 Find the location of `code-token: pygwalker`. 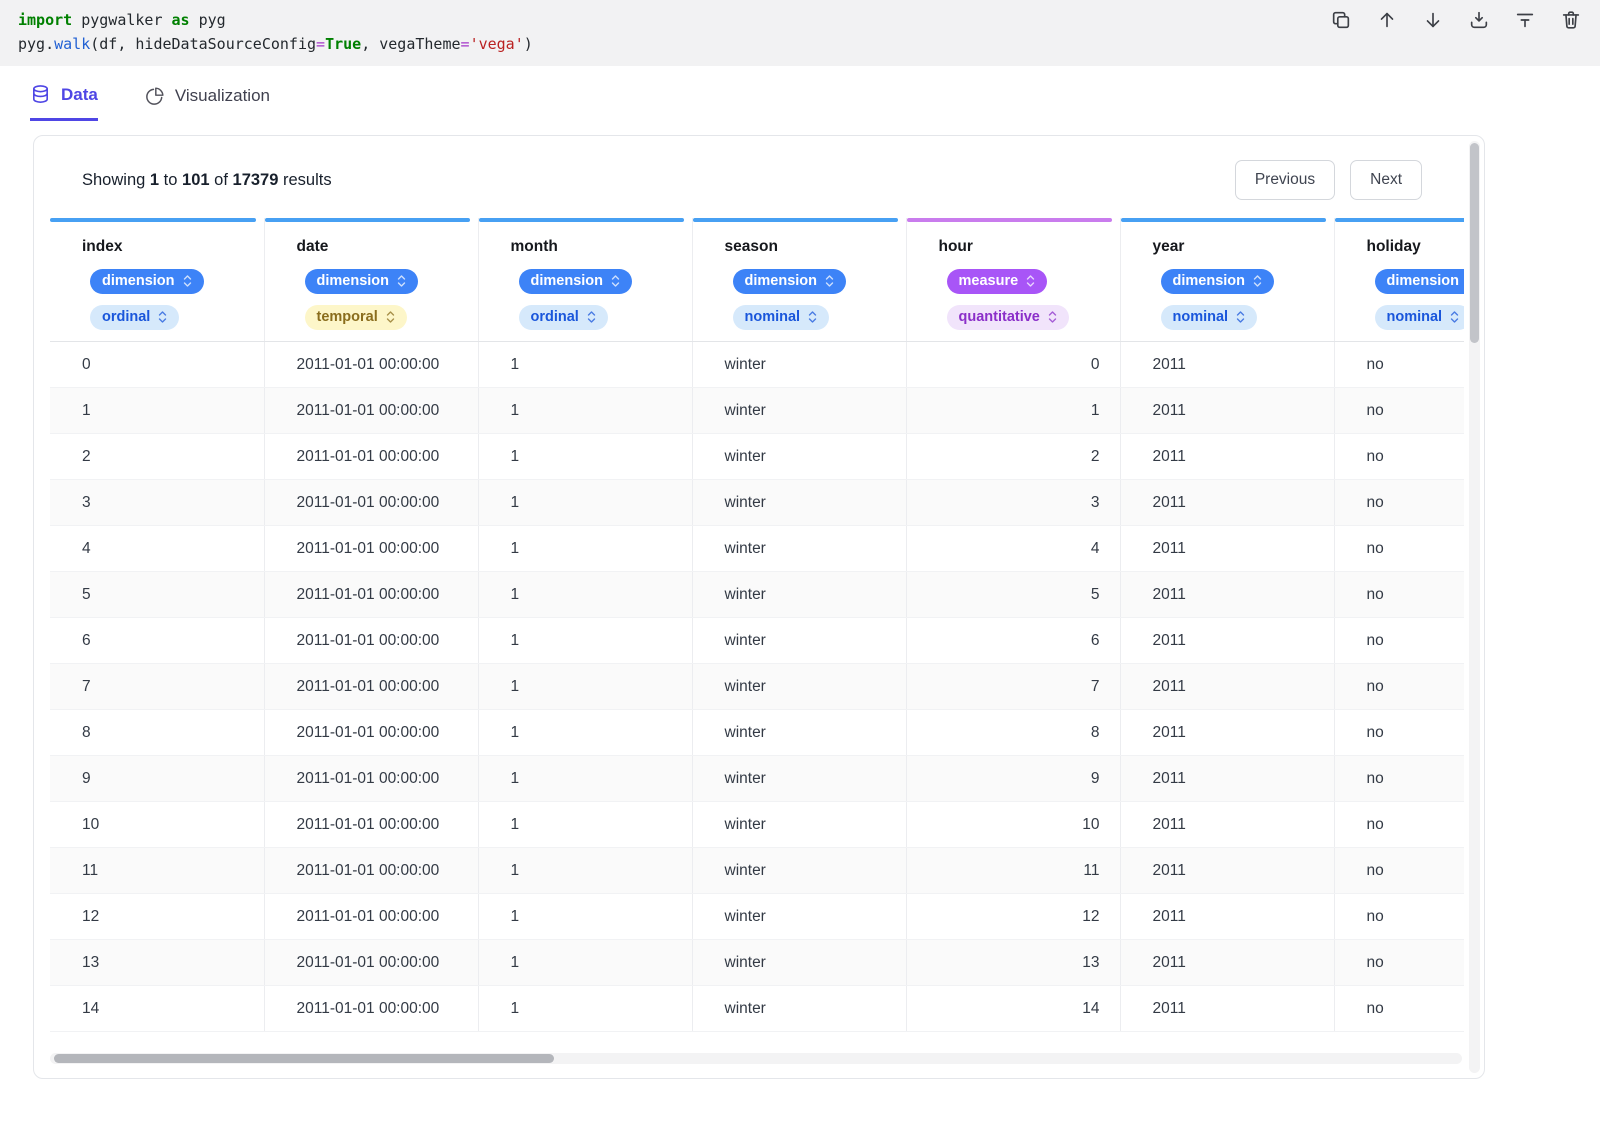

code-token: pygwalker is located at coordinates (122, 20).